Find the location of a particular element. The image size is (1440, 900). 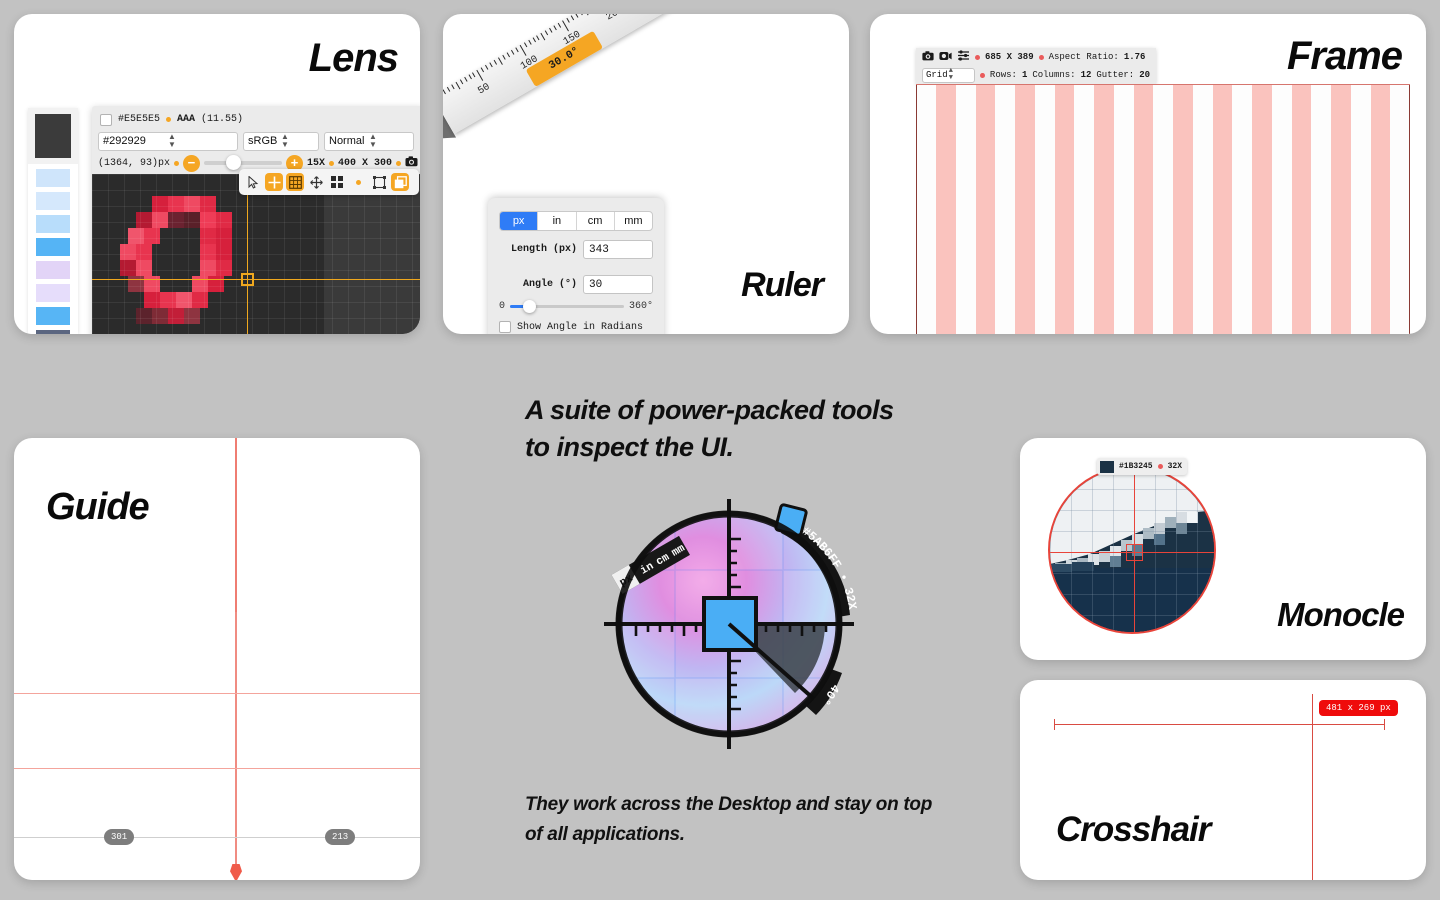

lens-contrast-checkbox is located at coordinates (106, 119).